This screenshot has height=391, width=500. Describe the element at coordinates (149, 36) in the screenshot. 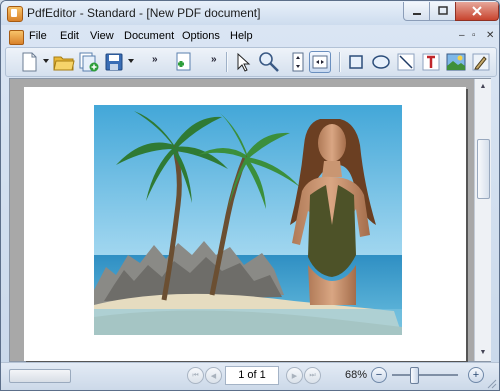

I see `menu-document: Document` at that location.